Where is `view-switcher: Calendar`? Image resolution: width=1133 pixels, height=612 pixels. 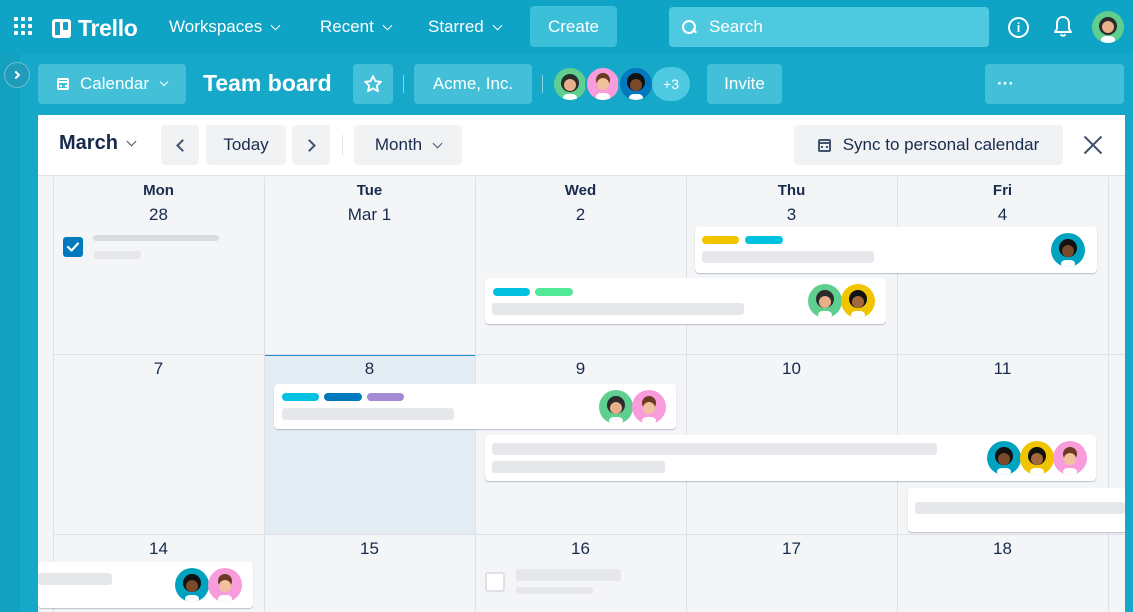 view-switcher: Calendar is located at coordinates (112, 84).